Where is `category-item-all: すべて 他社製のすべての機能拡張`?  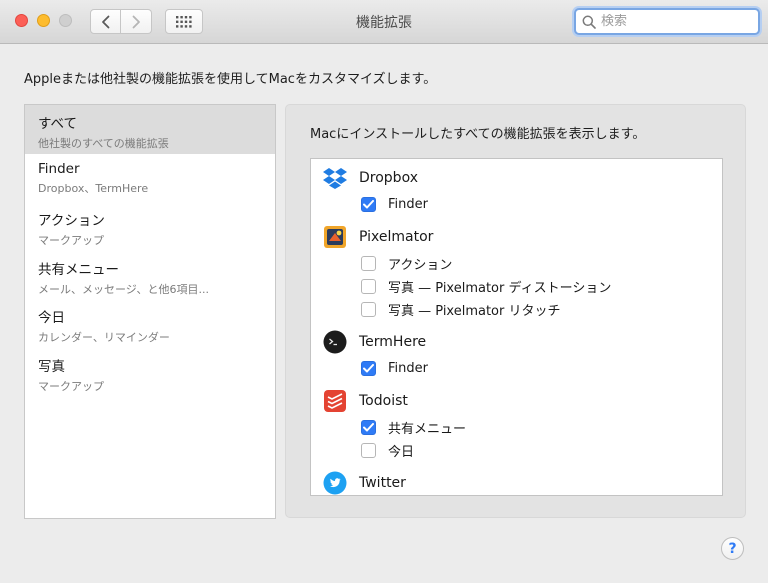
category-item-all: すべて 他社製のすべての機能拡張 is located at coordinates (150, 129).